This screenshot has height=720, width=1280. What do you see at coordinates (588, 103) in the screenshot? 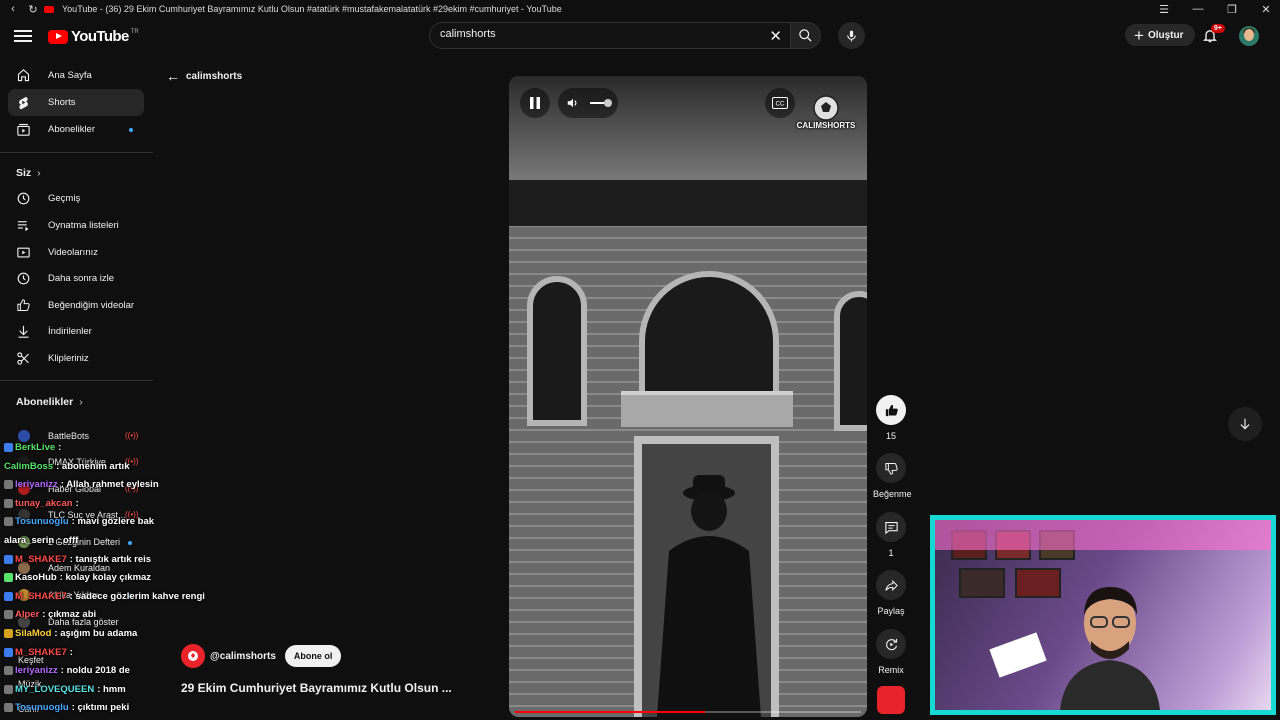
I see `volume-control` at bounding box center [588, 103].